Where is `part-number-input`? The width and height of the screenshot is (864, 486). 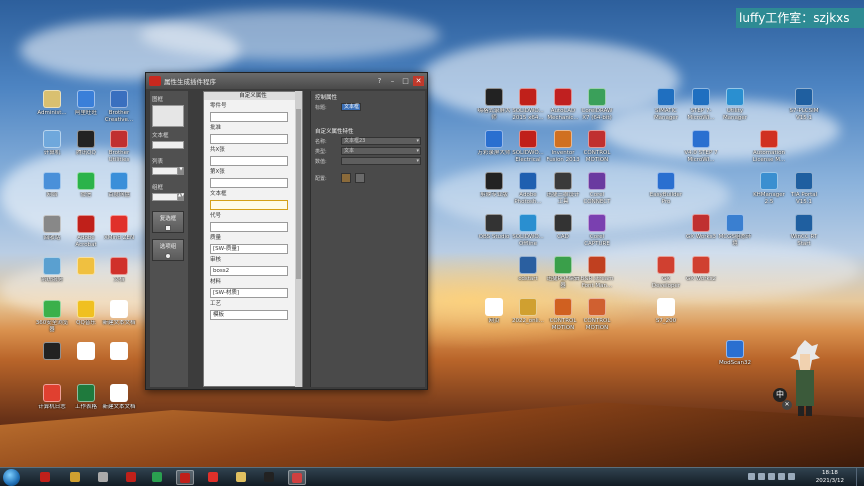 part-number-input is located at coordinates (249, 117).